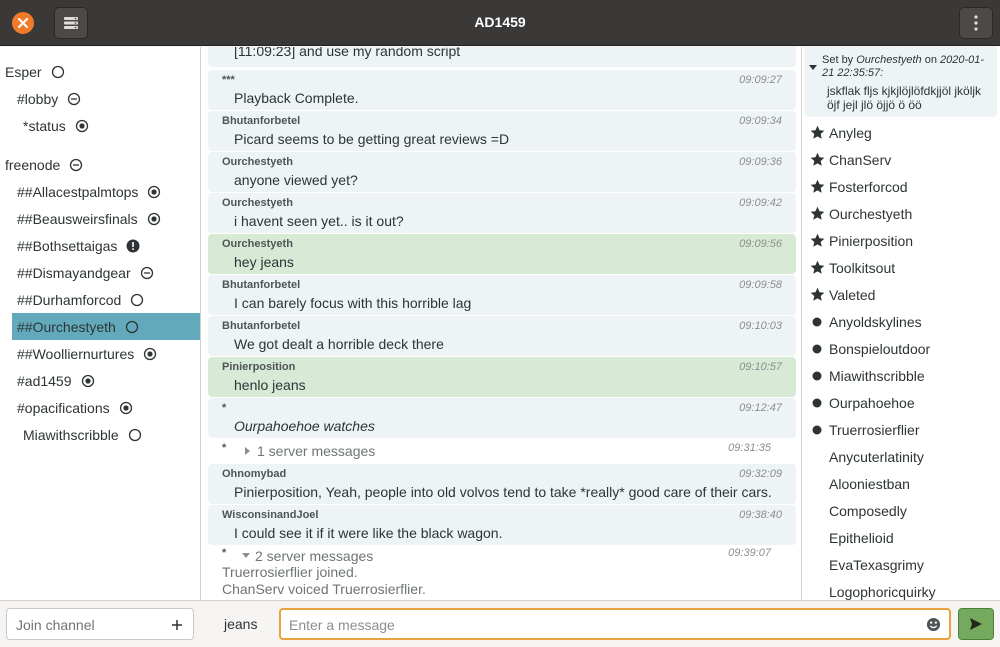 This screenshot has height=647, width=1000. I want to click on message-text: hey jeans, so click(264, 262).